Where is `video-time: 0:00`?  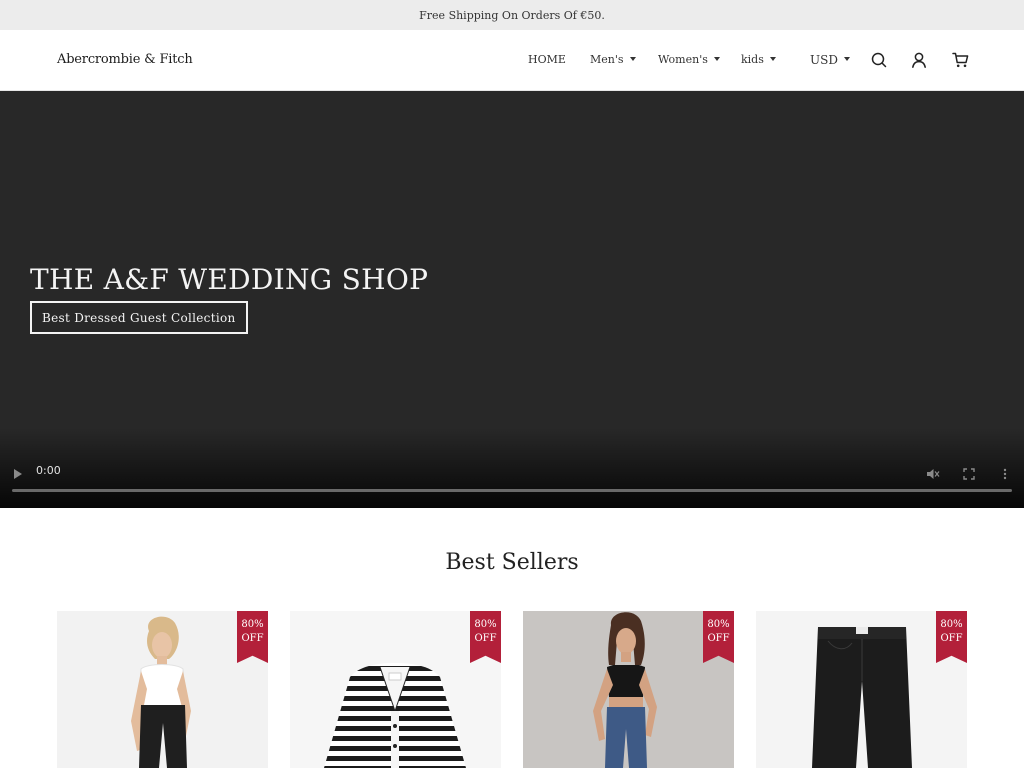
video-time: 0:00 is located at coordinates (48, 470).